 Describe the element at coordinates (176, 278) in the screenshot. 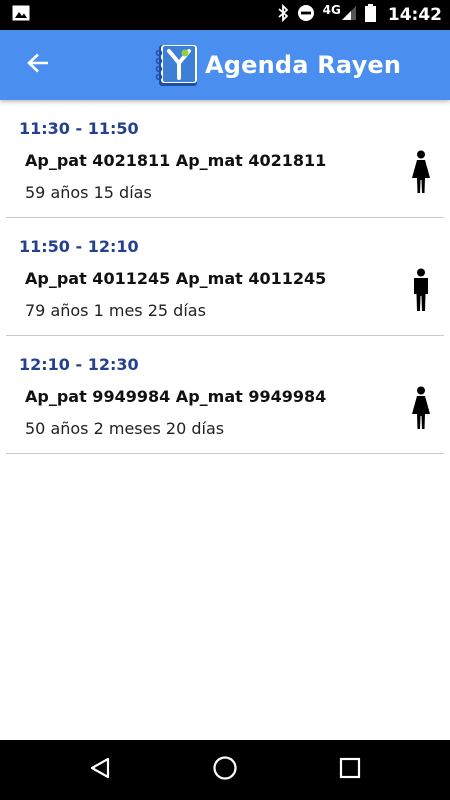

I see `patient-name: Ap_pat 4011245 Ap_mat 4011245` at that location.